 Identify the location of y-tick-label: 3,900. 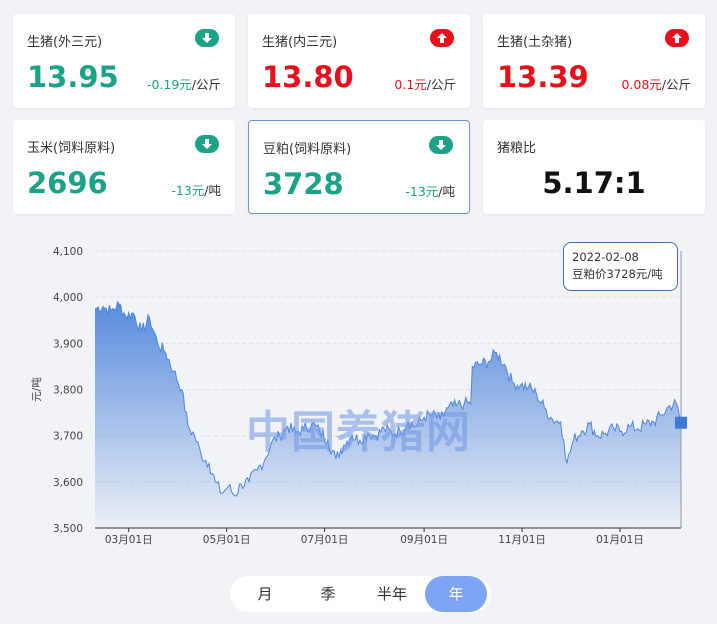
(68, 344).